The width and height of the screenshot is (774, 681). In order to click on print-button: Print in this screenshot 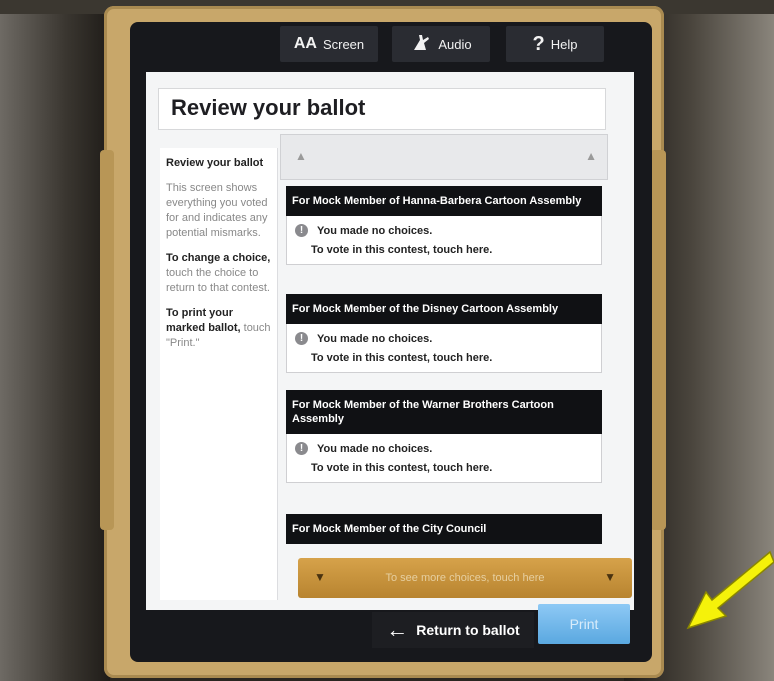, I will do `click(584, 624)`.